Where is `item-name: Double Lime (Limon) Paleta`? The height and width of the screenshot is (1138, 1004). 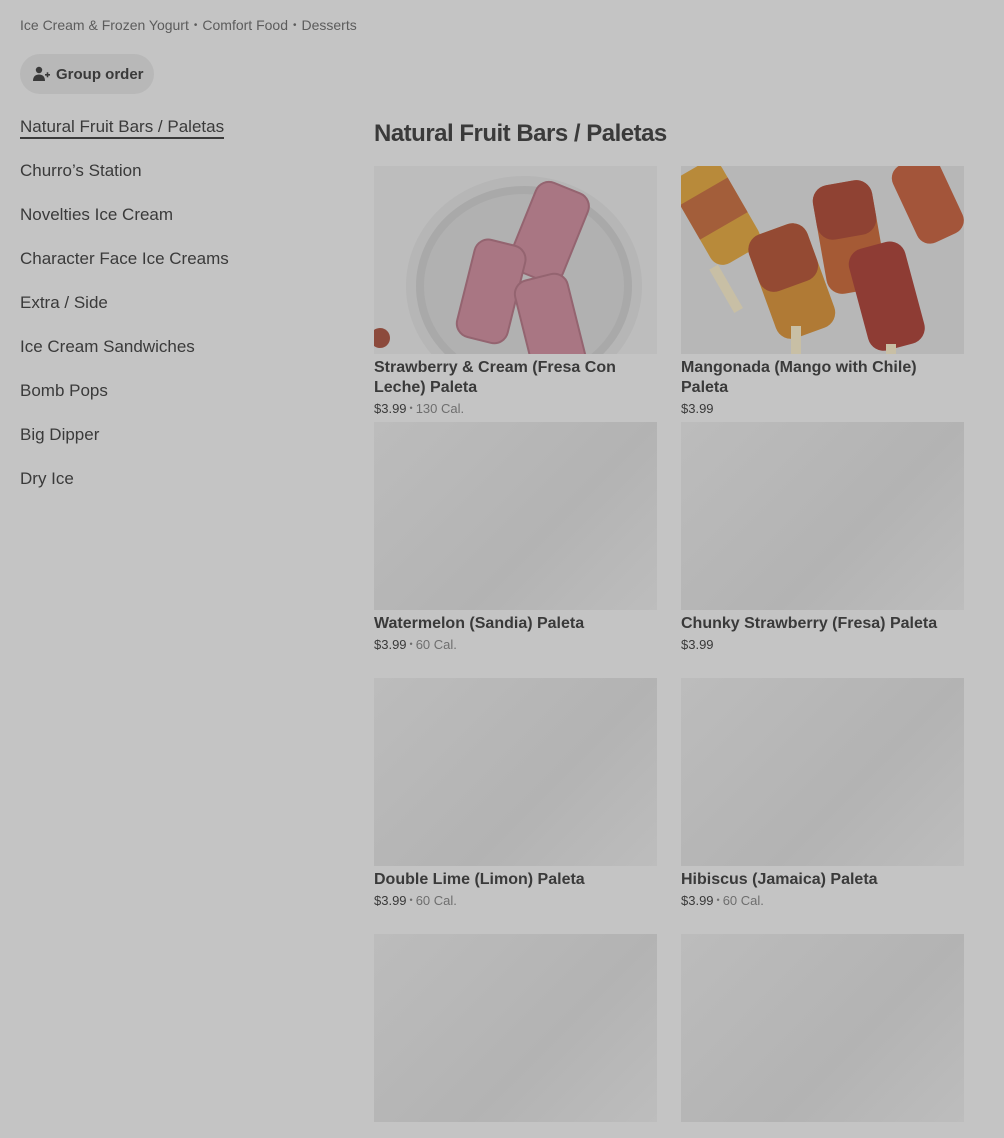
item-name: Double Lime (Limon) Paleta is located at coordinates (479, 879).